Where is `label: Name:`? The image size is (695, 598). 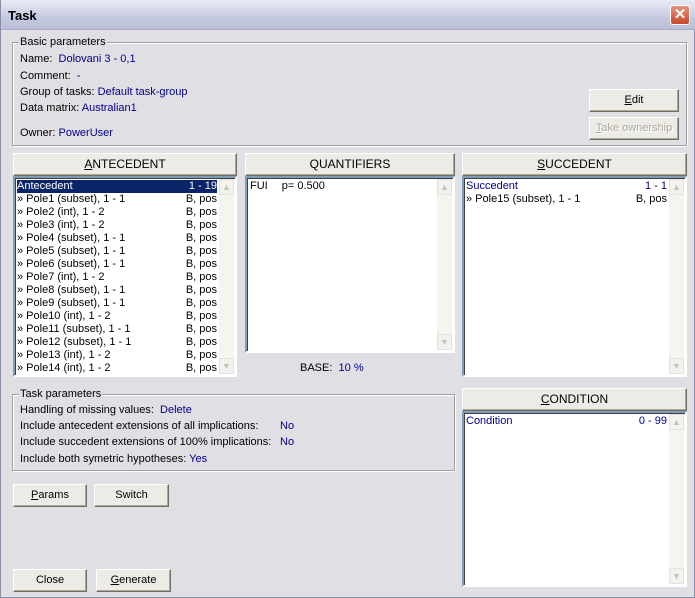
label: Name: is located at coordinates (36, 59).